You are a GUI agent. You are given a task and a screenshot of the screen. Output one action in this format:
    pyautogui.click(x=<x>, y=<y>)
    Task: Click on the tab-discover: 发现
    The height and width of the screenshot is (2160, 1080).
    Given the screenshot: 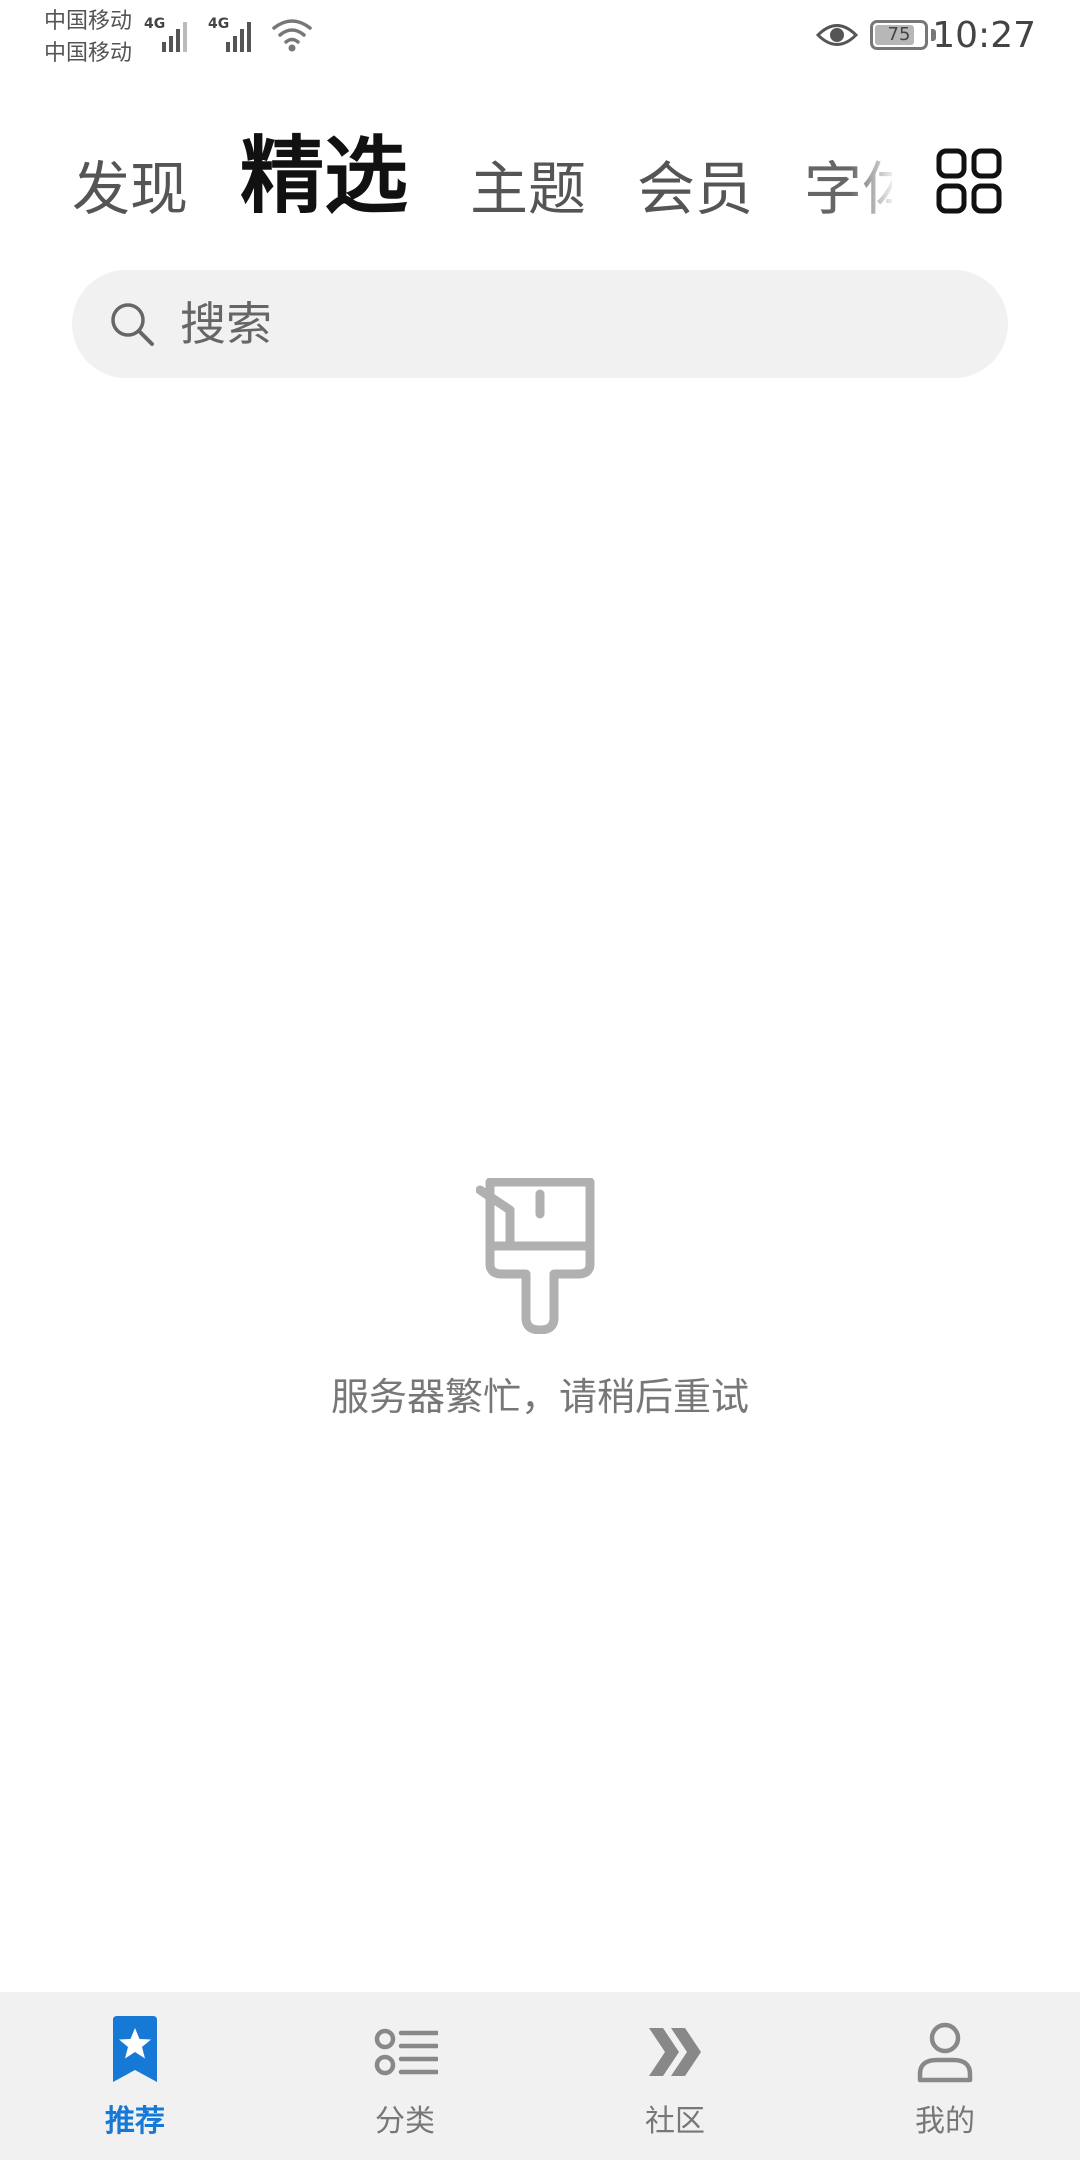 What is the action you would take?
    pyautogui.click(x=130, y=189)
    